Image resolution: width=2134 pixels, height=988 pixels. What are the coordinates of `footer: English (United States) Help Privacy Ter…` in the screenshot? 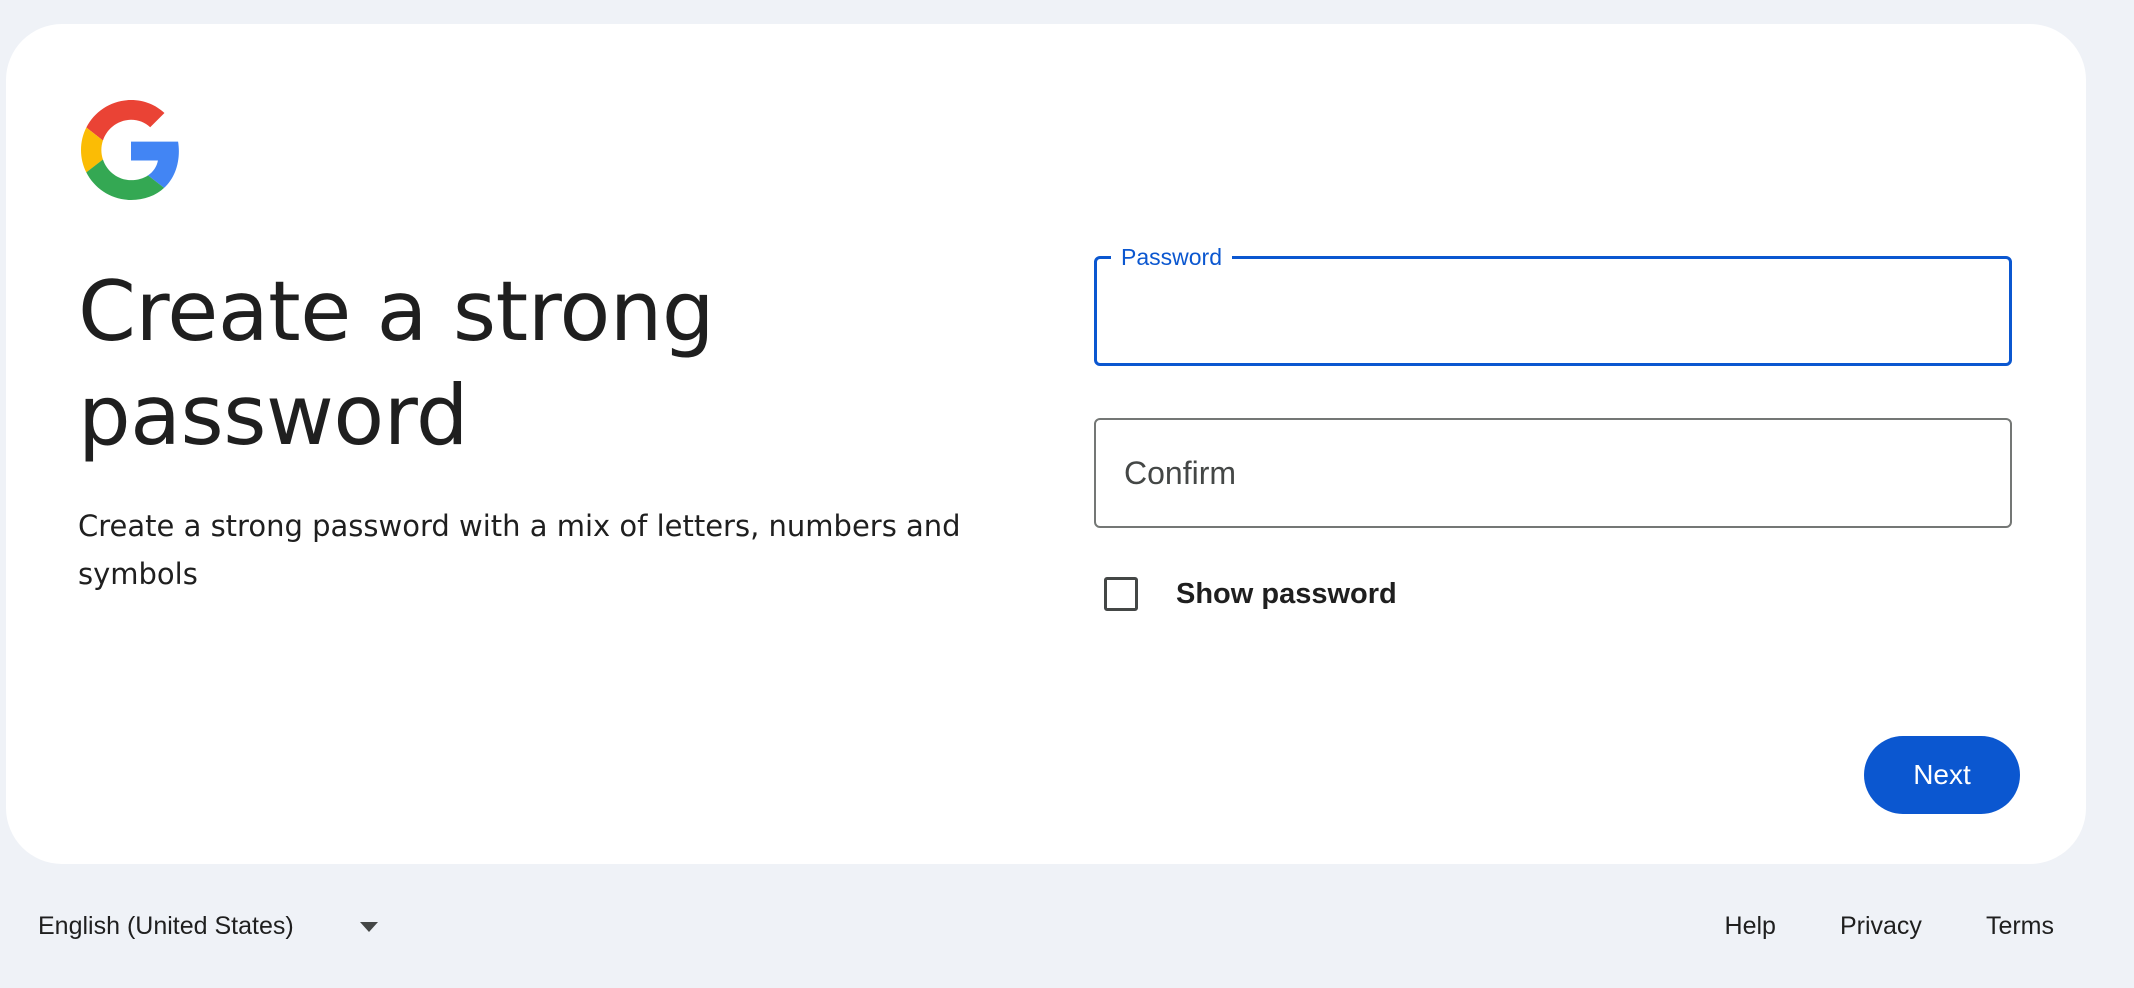 It's located at (1067, 928).